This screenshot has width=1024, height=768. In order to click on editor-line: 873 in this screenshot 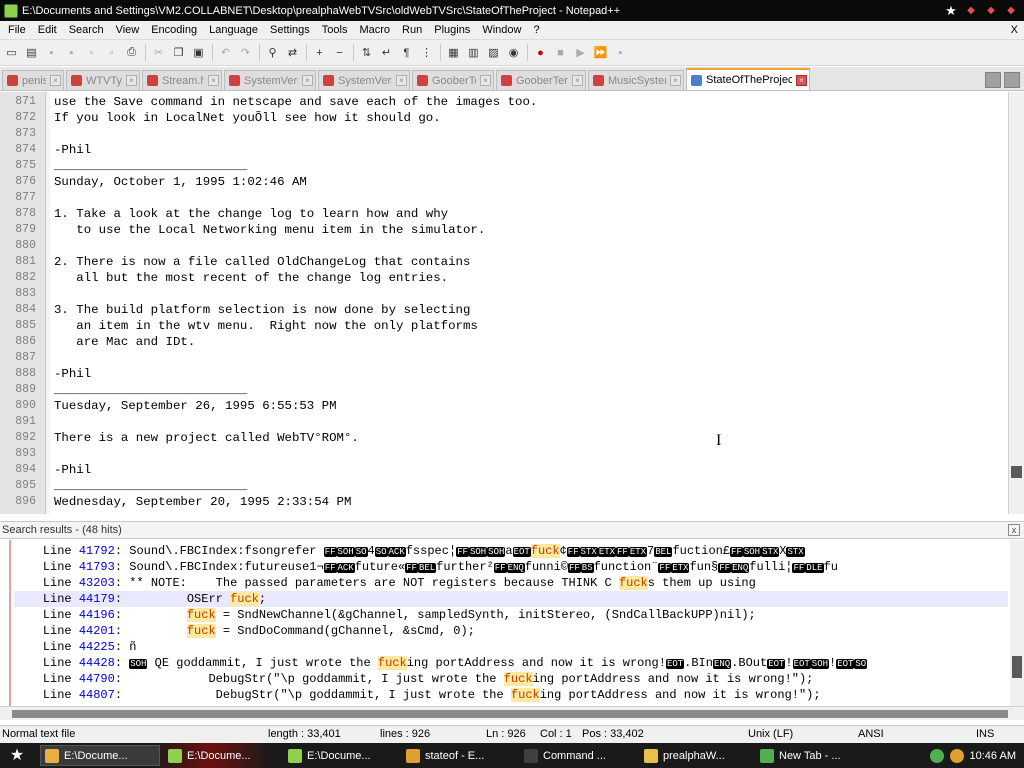, I will do `click(504, 134)`.